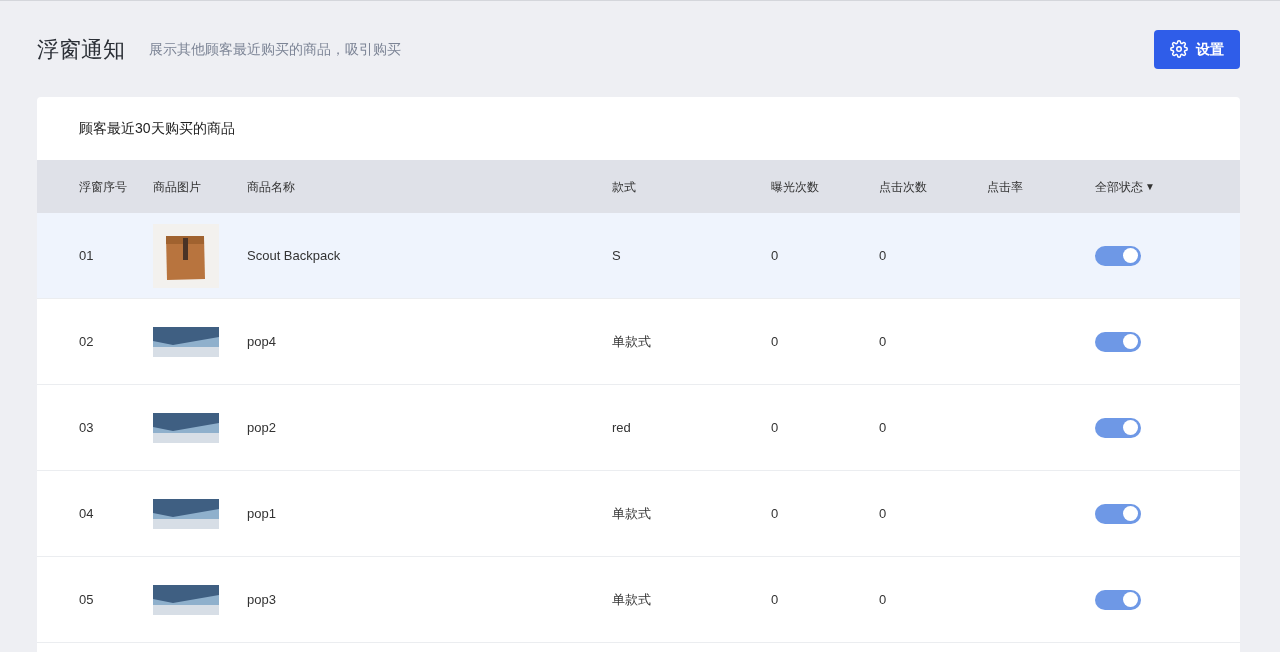  Describe the element at coordinates (1125, 186) in the screenshot. I see `status-filter: 全部状态 ▼` at that location.